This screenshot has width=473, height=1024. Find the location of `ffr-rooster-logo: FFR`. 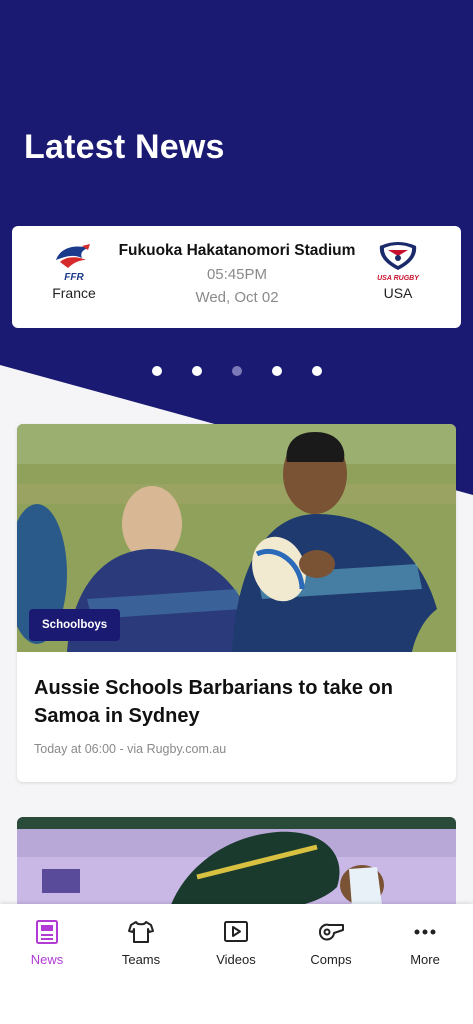

ffr-rooster-logo: FFR is located at coordinates (73, 263).